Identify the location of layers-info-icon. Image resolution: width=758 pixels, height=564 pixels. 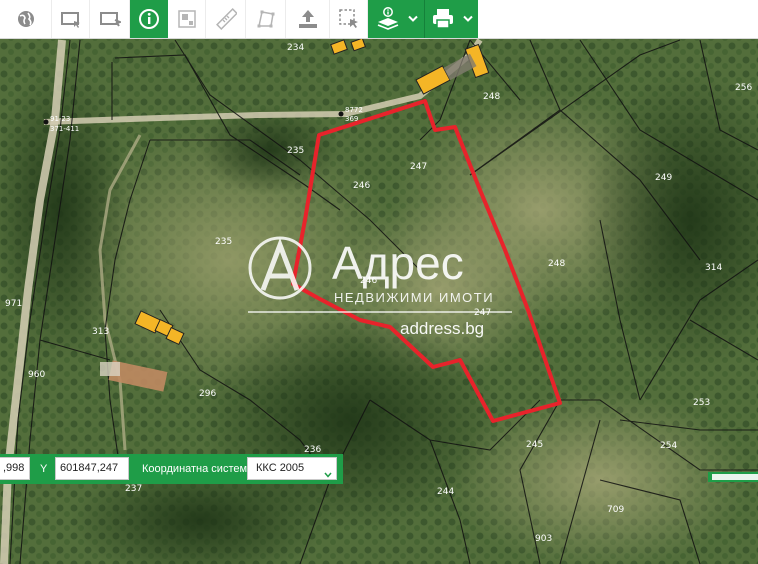
(388, 19).